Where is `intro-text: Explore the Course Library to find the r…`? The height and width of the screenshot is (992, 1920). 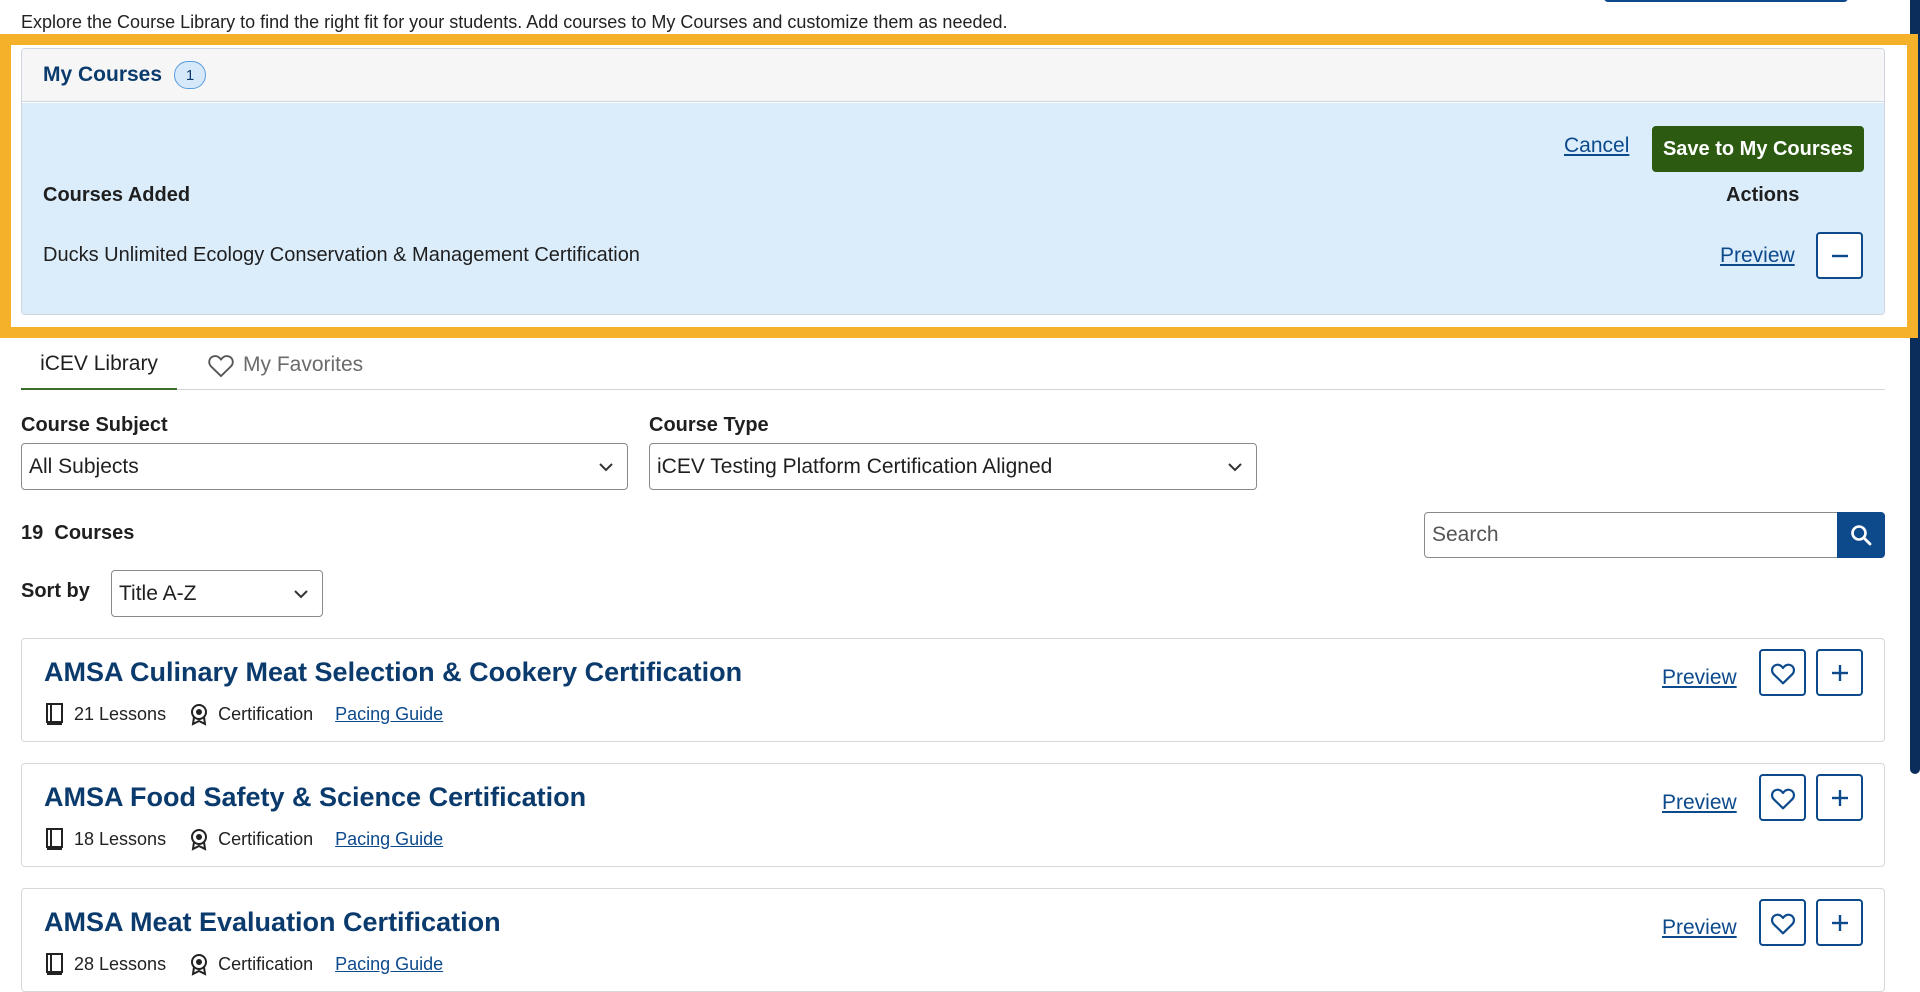
intro-text: Explore the Course Library to find the r… is located at coordinates (514, 22).